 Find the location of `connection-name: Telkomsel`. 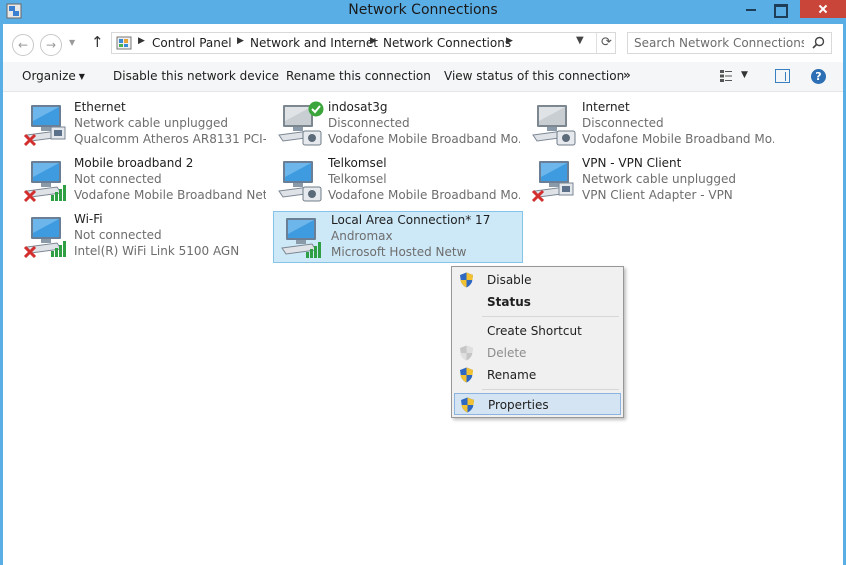

connection-name: Telkomsel is located at coordinates (357, 163).